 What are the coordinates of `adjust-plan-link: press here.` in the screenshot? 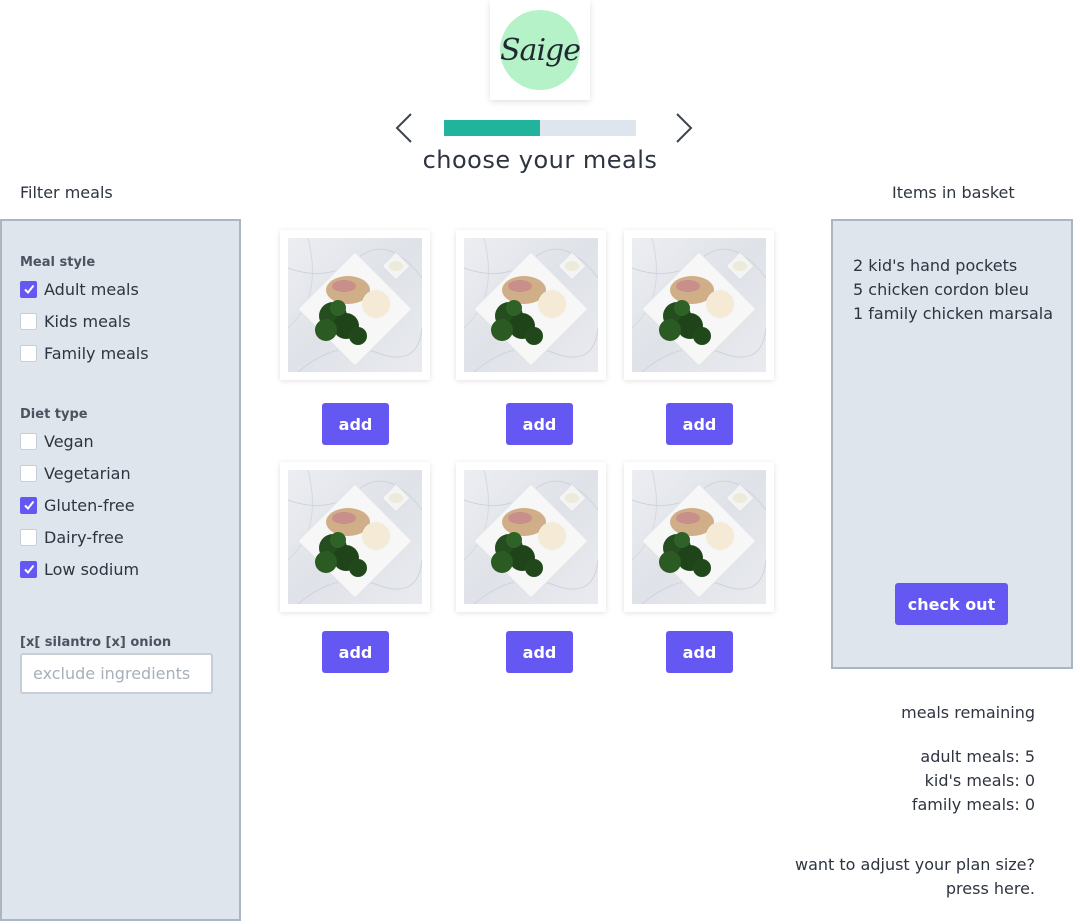 It's located at (990, 888).